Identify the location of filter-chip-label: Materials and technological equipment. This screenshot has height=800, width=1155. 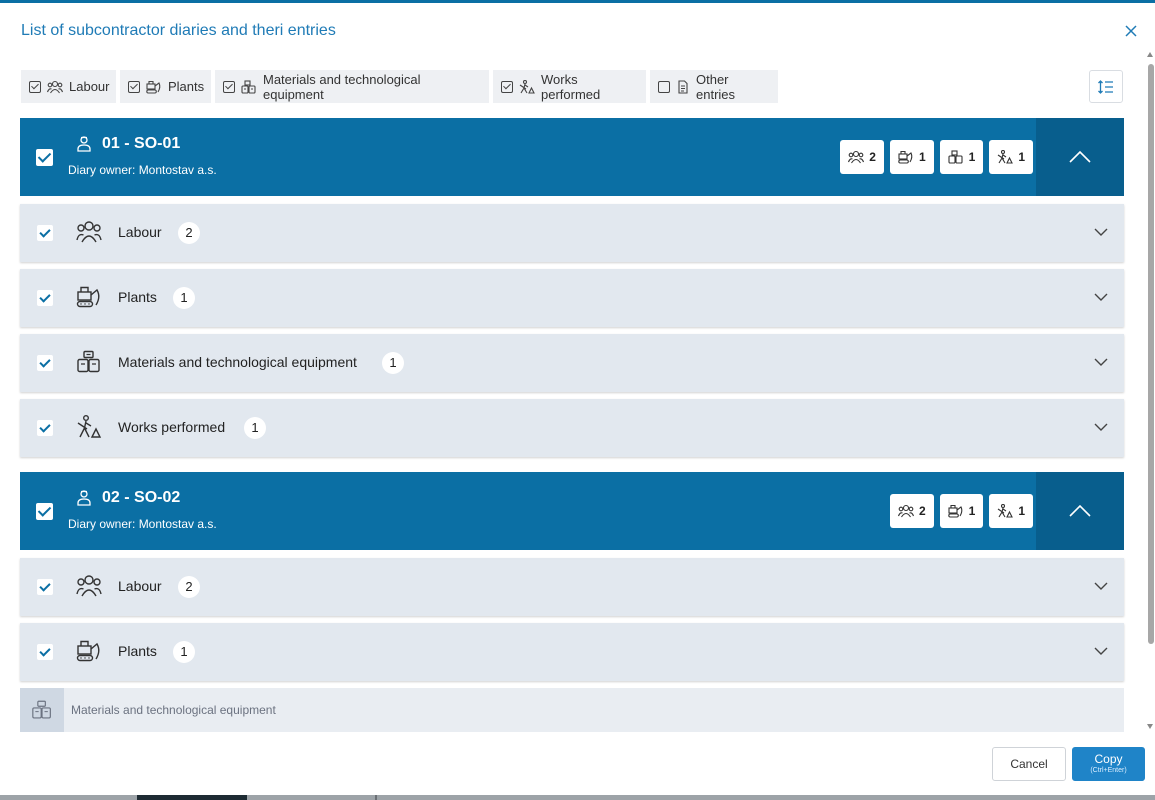
(342, 86).